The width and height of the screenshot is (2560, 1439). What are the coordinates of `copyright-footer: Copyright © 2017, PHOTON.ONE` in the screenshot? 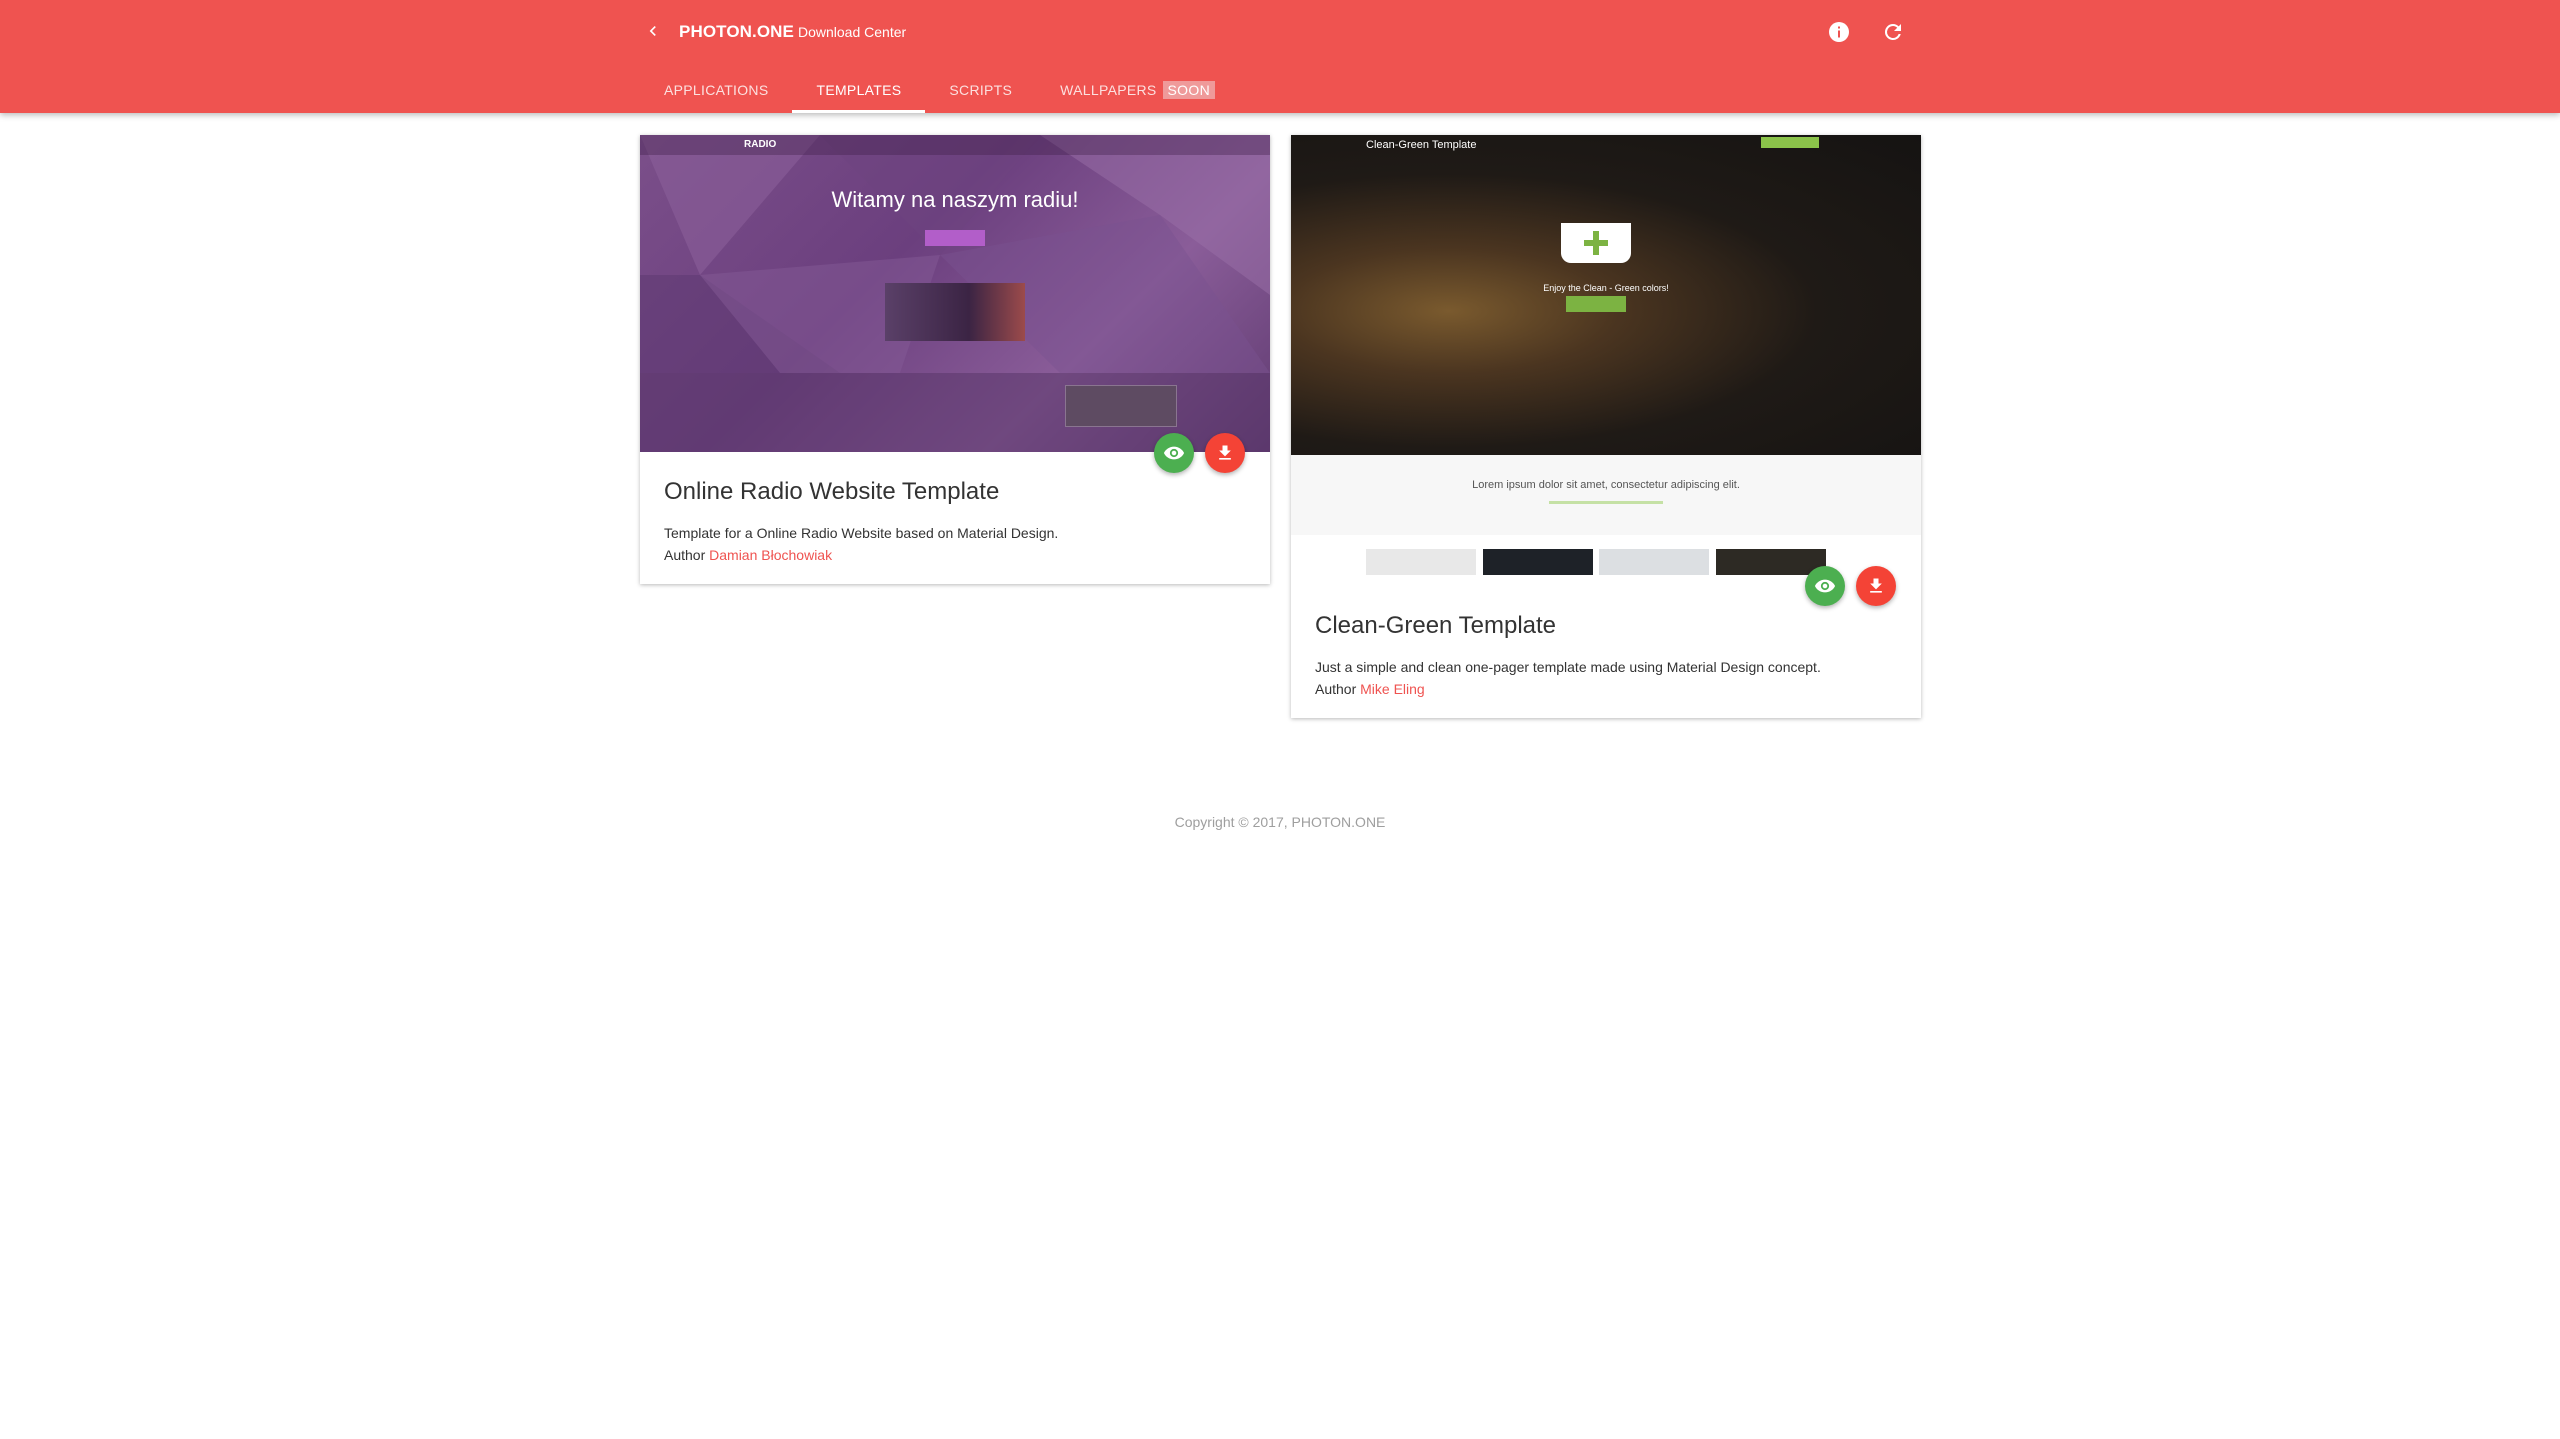 It's located at (1280, 822).